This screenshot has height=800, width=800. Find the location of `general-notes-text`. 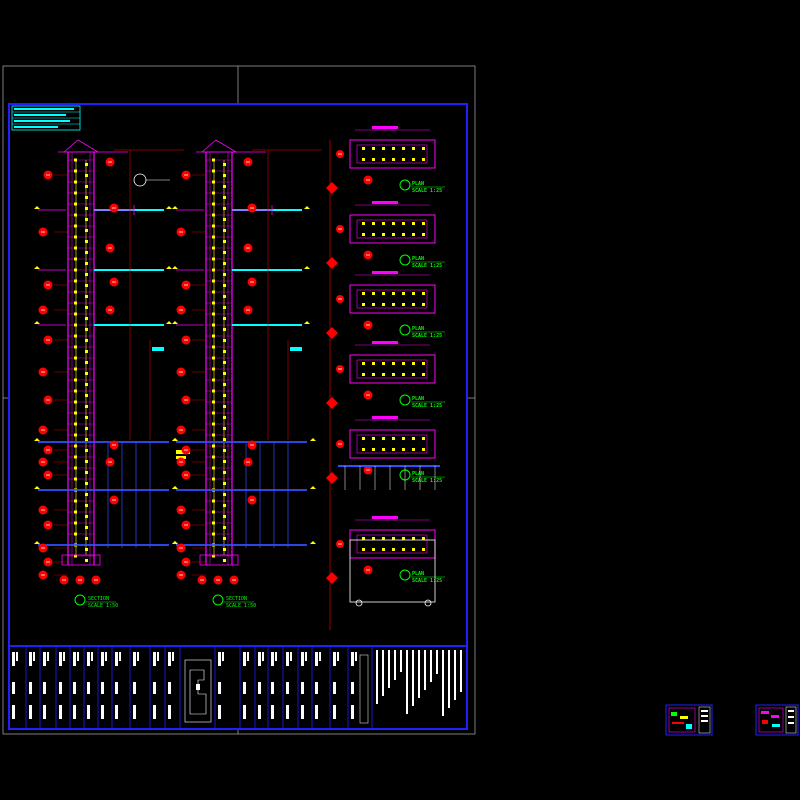

general-notes-text is located at coordinates (437, 662).